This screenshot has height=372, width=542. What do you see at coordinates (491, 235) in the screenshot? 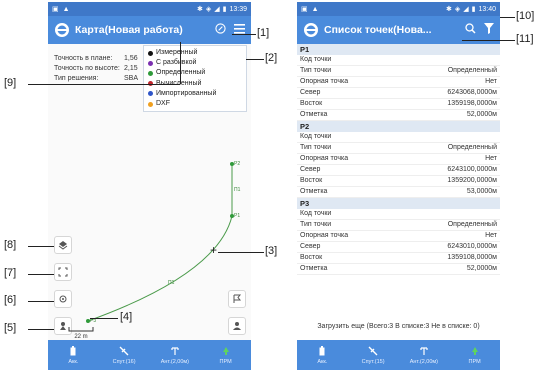
I see `attribute-value: Нет` at bounding box center [491, 235].